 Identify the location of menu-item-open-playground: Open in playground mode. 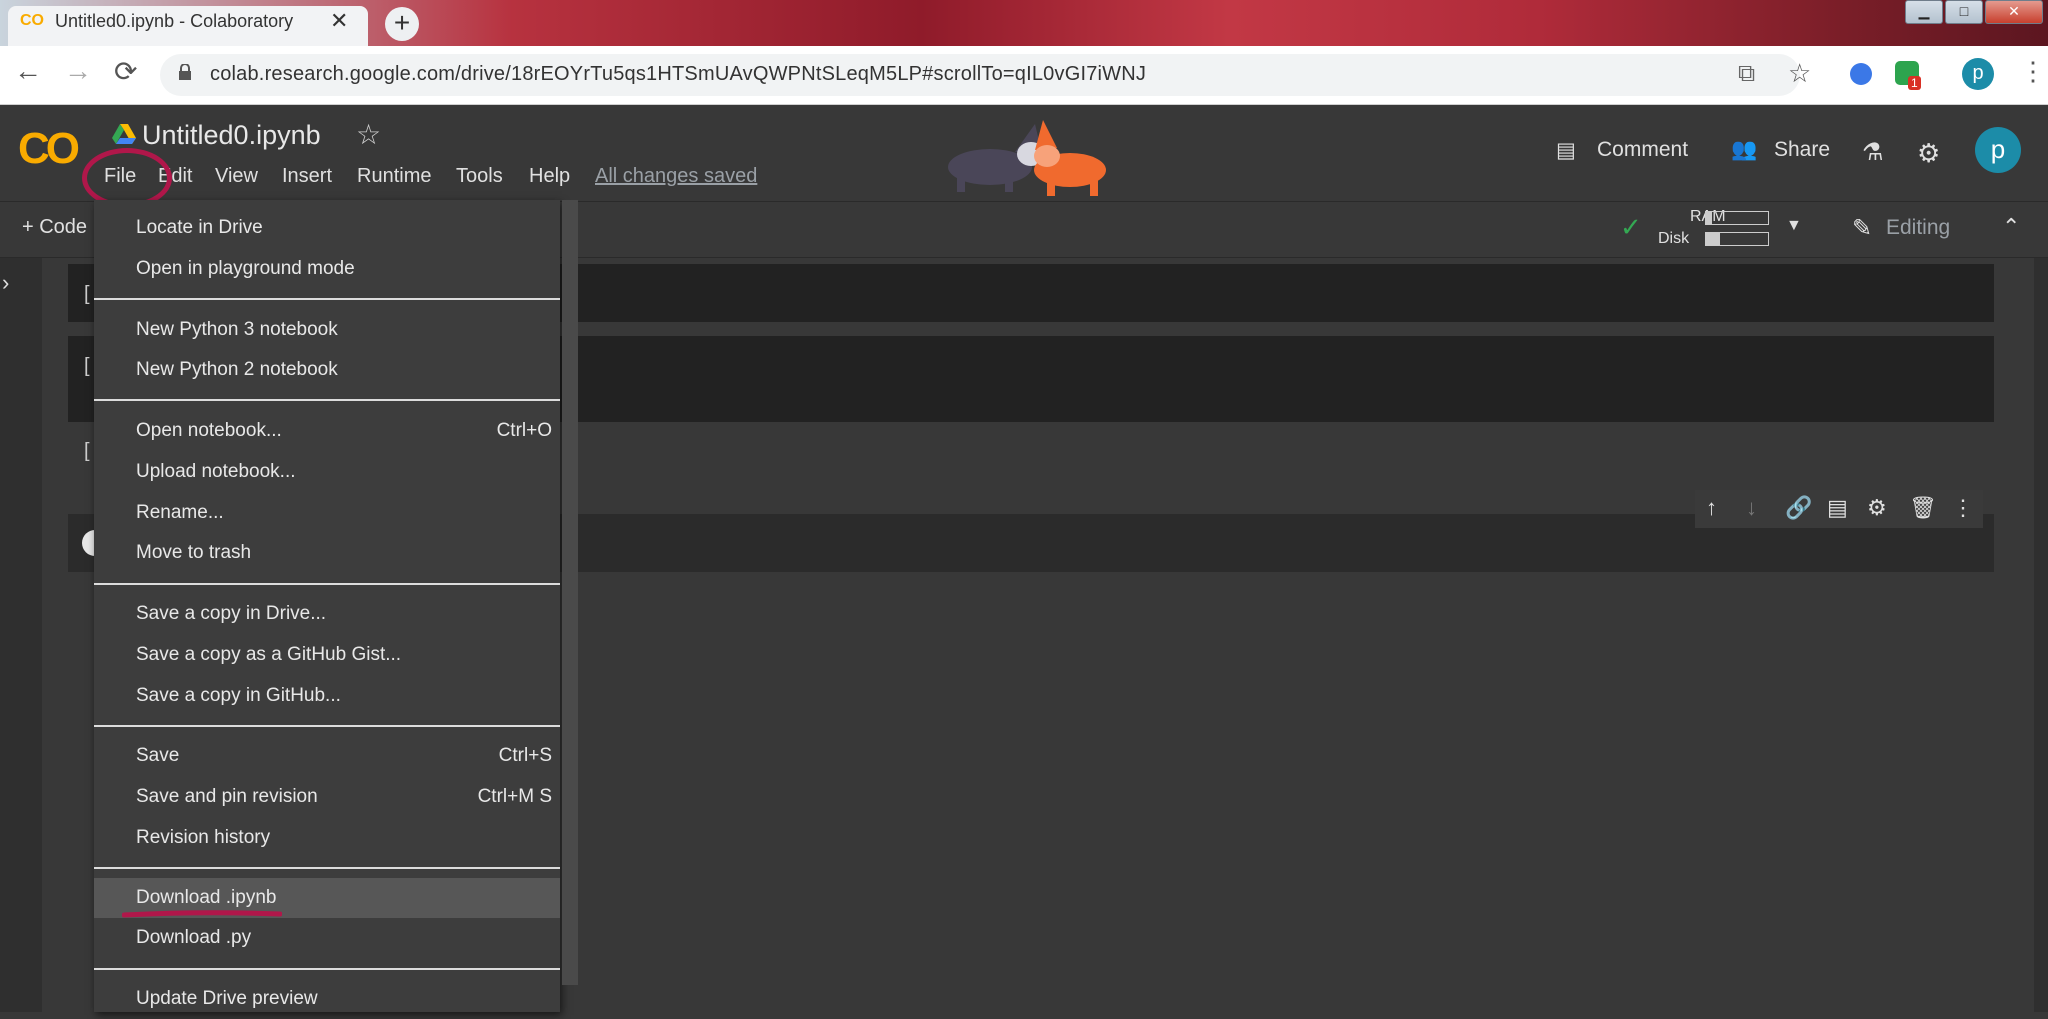
(327, 269).